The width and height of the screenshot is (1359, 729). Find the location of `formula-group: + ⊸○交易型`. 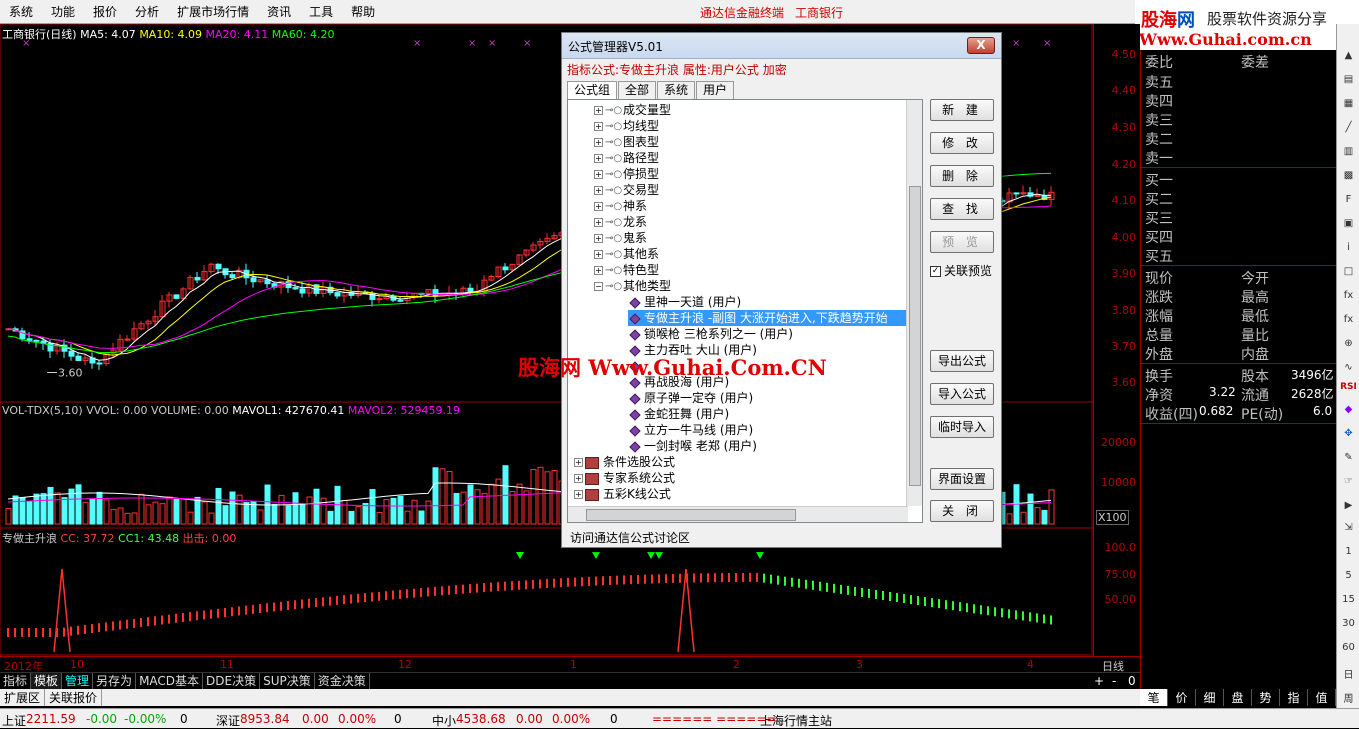

formula-group: + ⊸○交易型 is located at coordinates (626, 190).